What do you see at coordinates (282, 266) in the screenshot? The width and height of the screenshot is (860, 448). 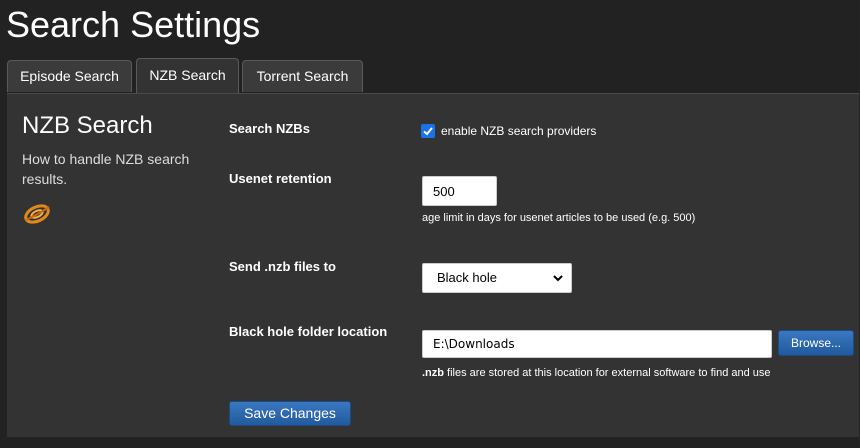 I see `send-nzb-label: Send .nzb files to` at bounding box center [282, 266].